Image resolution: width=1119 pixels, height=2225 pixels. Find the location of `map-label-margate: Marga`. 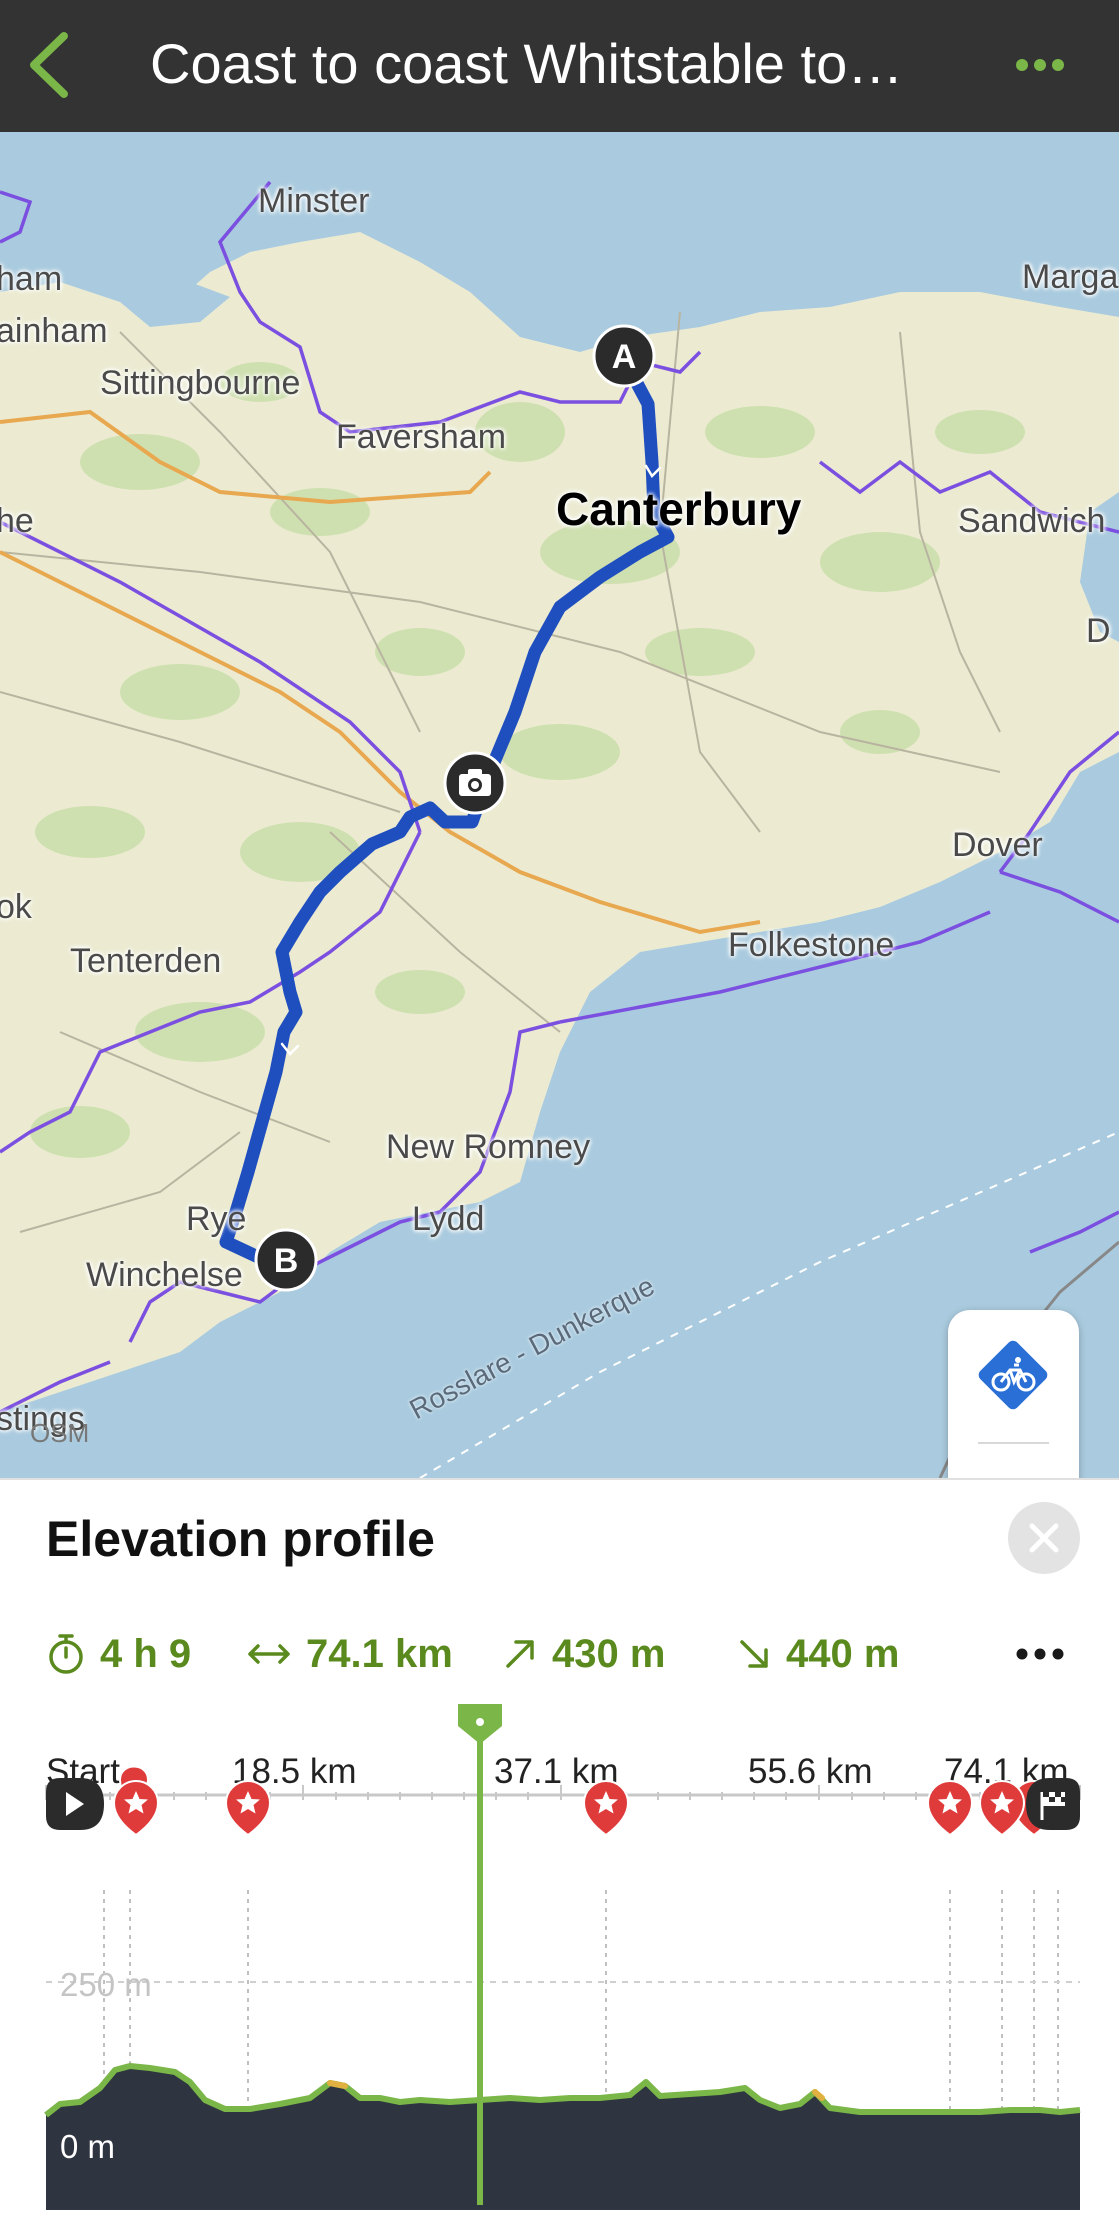

map-label-margate: Marga is located at coordinates (1070, 277).